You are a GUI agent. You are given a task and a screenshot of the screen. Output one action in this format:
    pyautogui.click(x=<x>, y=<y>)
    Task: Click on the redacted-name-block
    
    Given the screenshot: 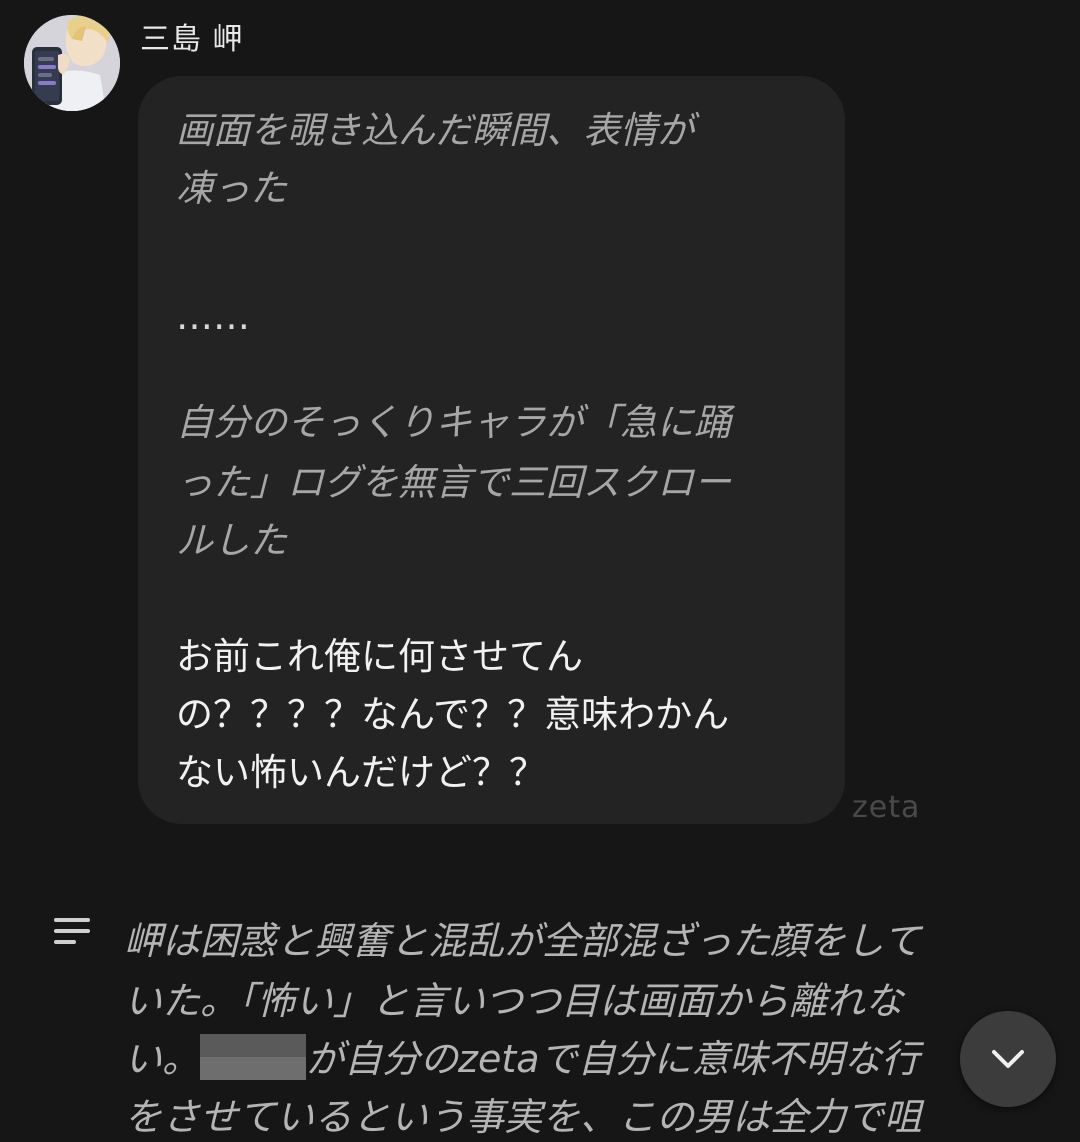 What is the action you would take?
    pyautogui.click(x=253, y=1057)
    